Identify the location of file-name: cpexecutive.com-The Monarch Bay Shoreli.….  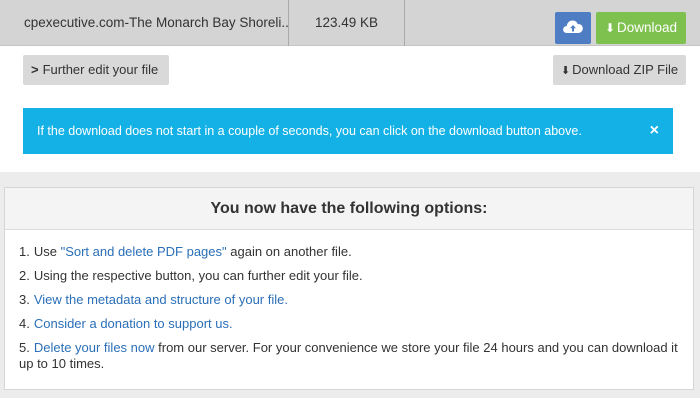
(144, 23).